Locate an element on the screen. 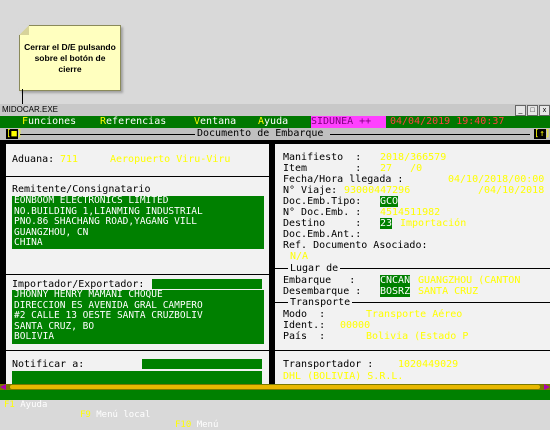 The image size is (550, 430). notificar-label: Notificar a: is located at coordinates (48, 364).